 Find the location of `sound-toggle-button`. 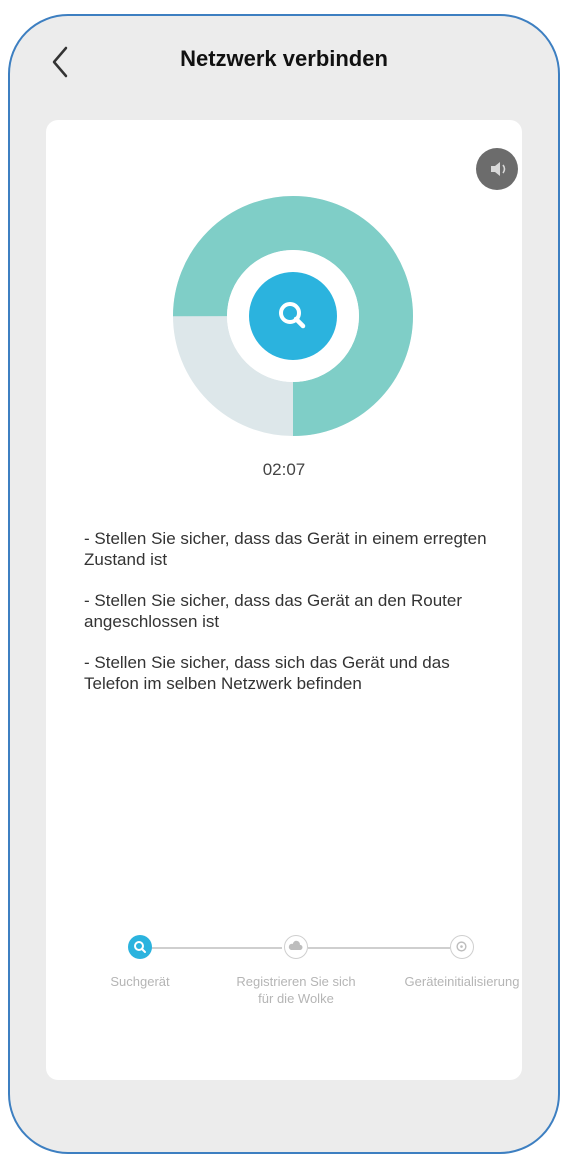

sound-toggle-button is located at coordinates (497, 169).